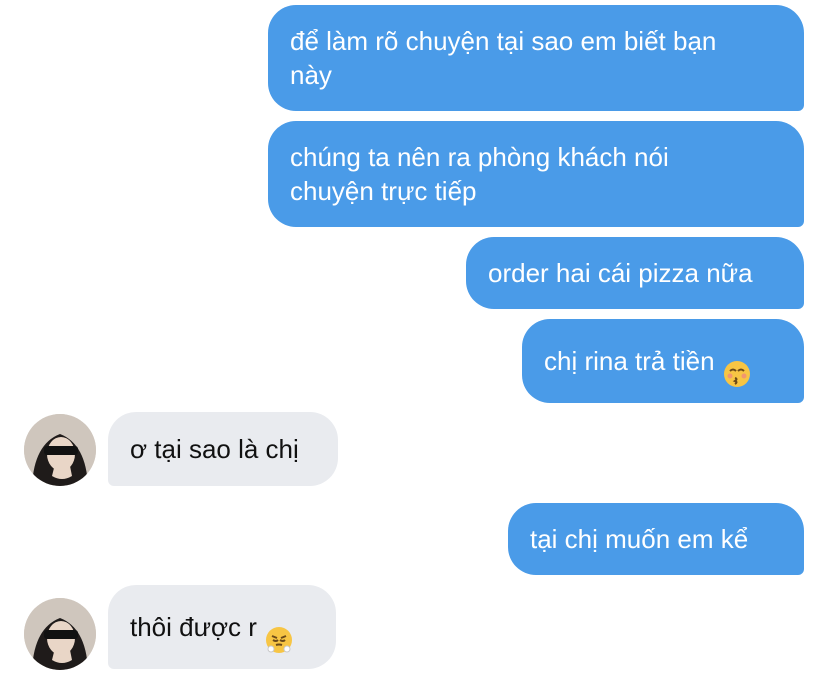 The image size is (828, 688). I want to click on message-text: order hai cái pizza nữa, so click(620, 273).